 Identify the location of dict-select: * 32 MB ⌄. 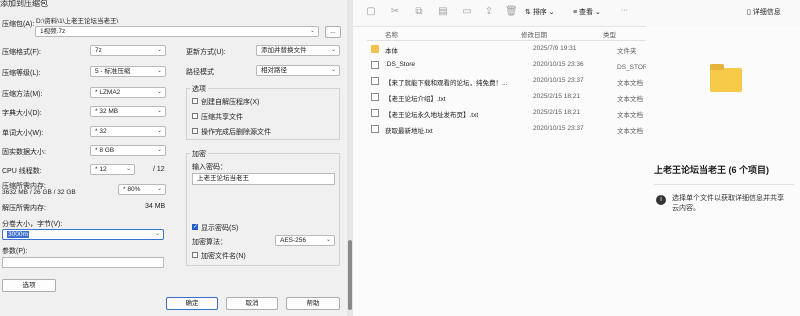
(128, 111).